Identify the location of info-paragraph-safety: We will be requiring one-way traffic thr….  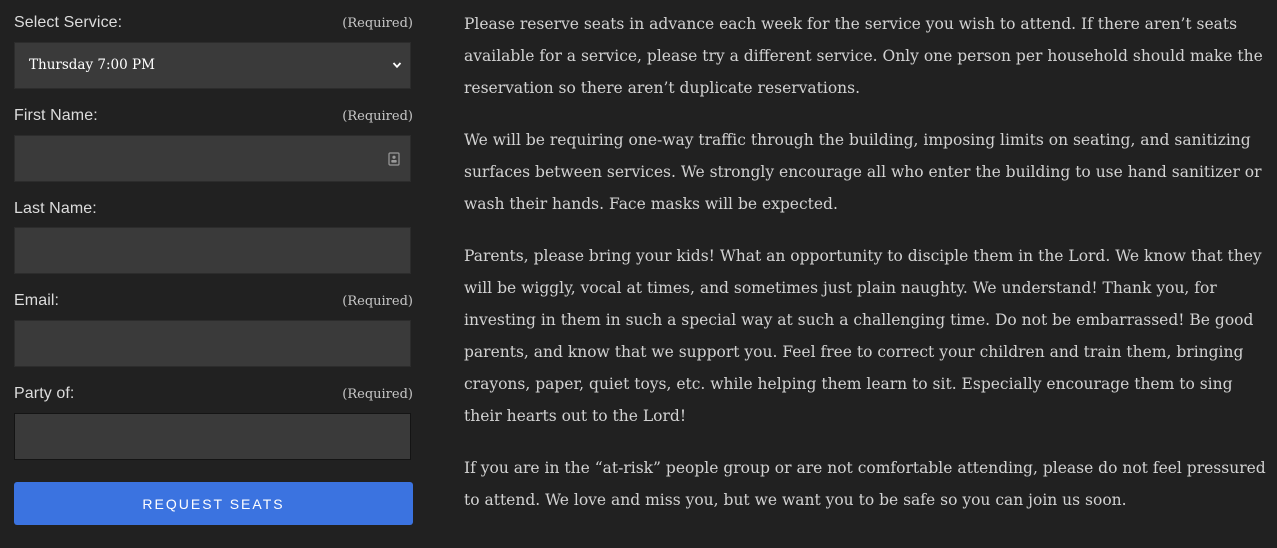
(863, 172).